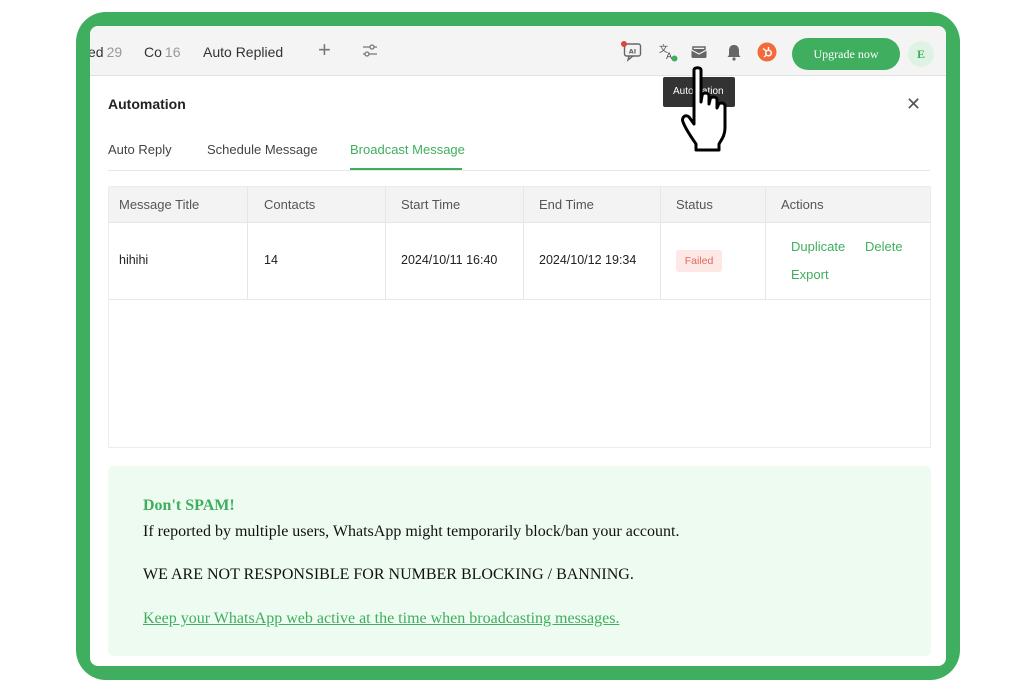  What do you see at coordinates (632, 52) in the screenshot?
I see `svg-text: AI` at bounding box center [632, 52].